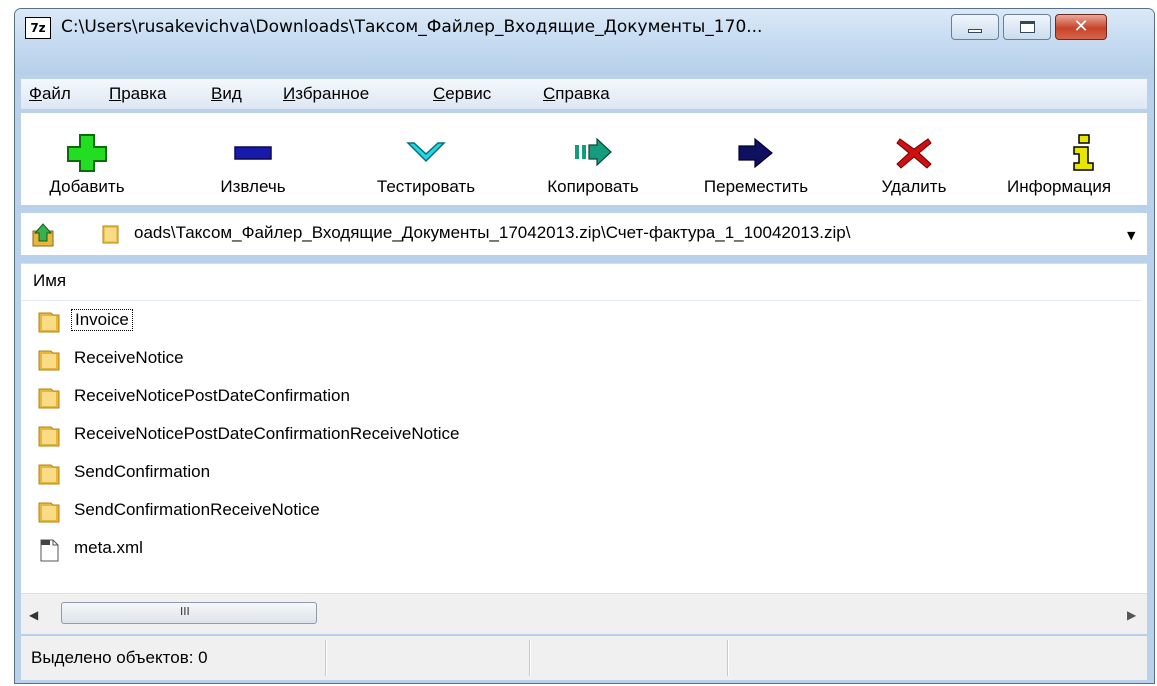  I want to click on list-item: meta.xml, so click(383, 550).